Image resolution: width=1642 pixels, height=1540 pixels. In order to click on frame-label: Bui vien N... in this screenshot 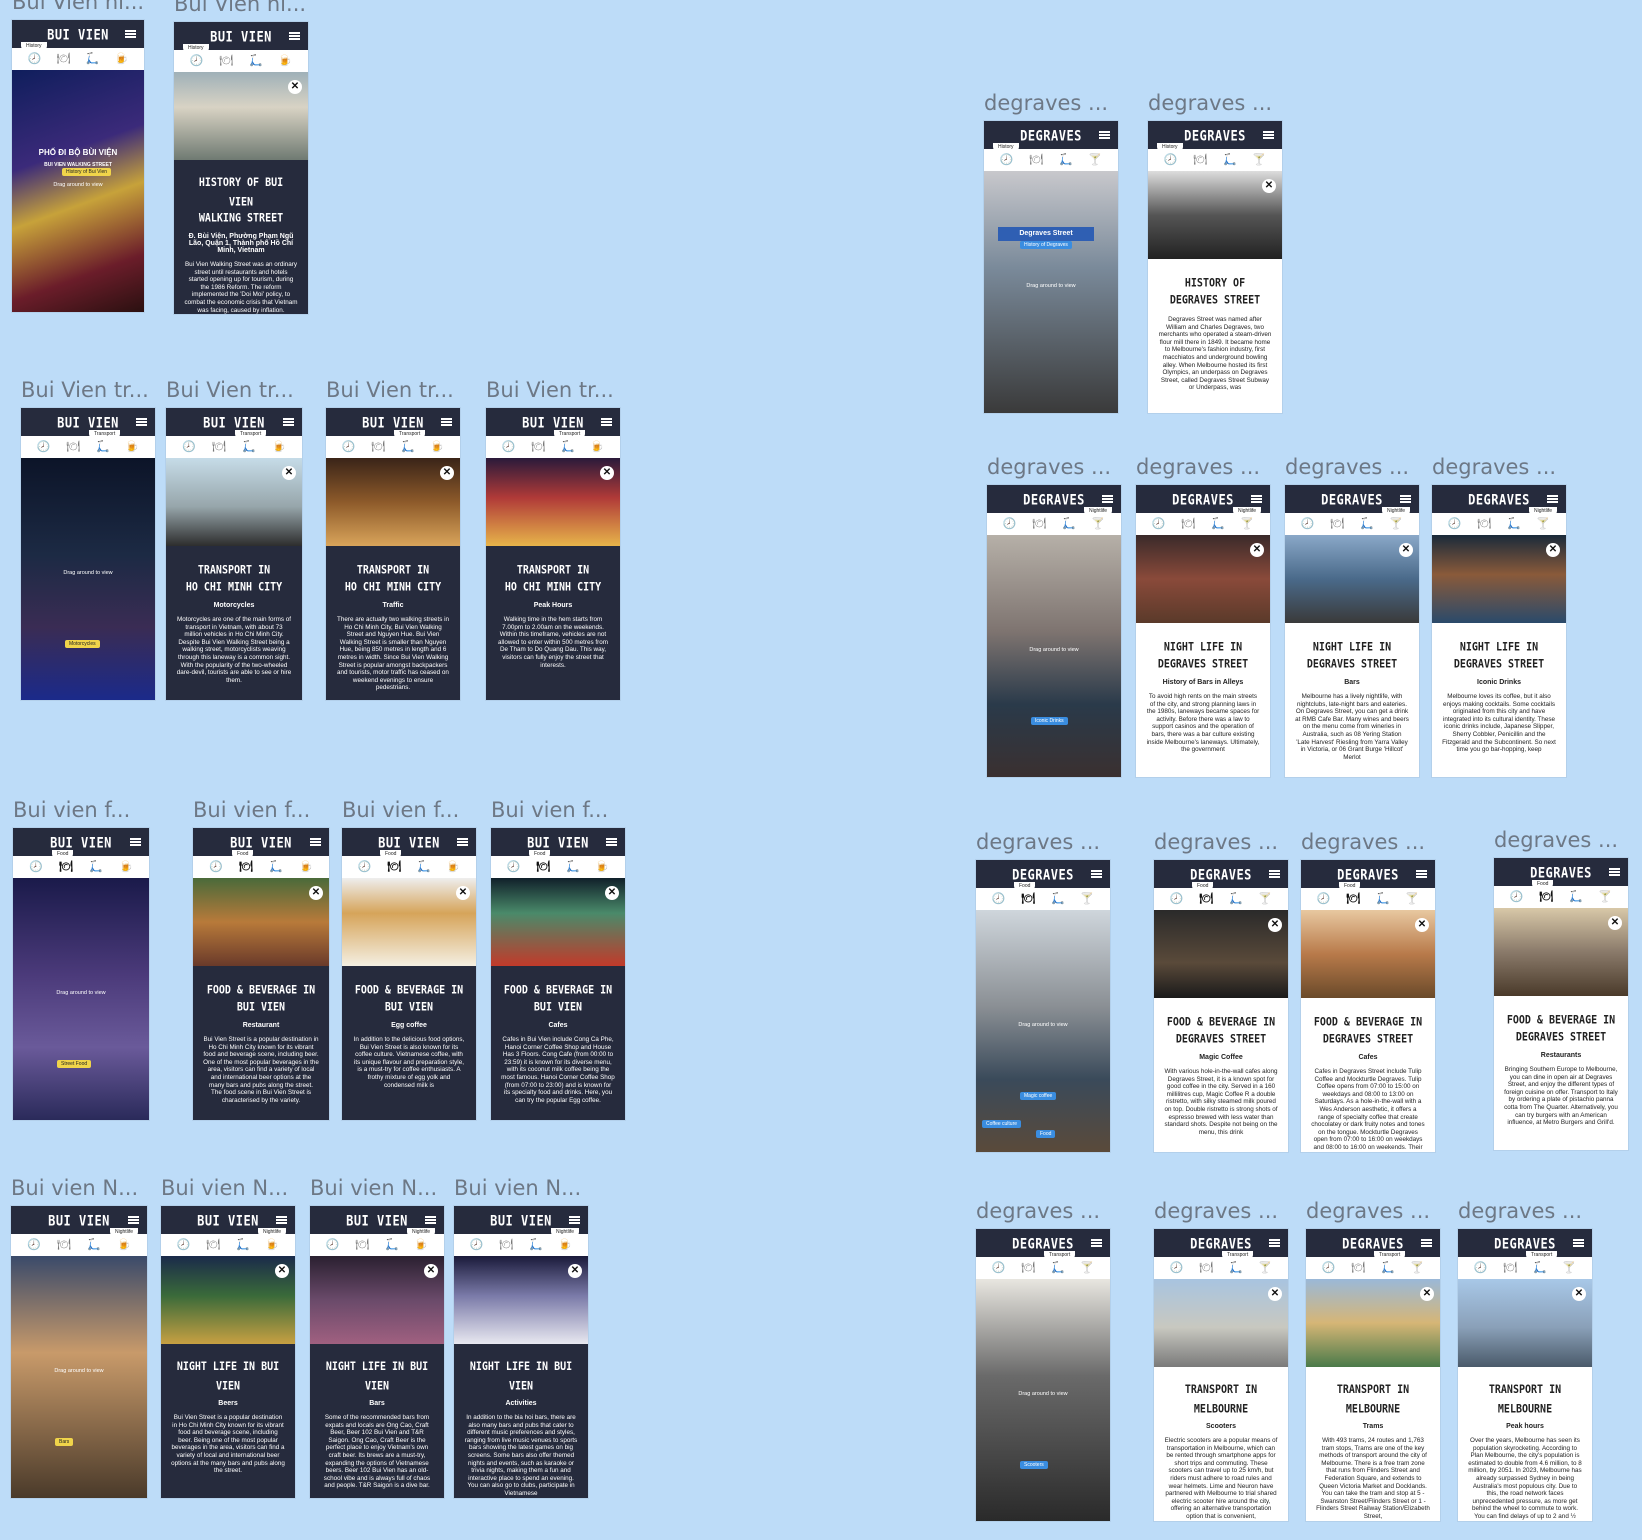, I will do `click(74, 1188)`.